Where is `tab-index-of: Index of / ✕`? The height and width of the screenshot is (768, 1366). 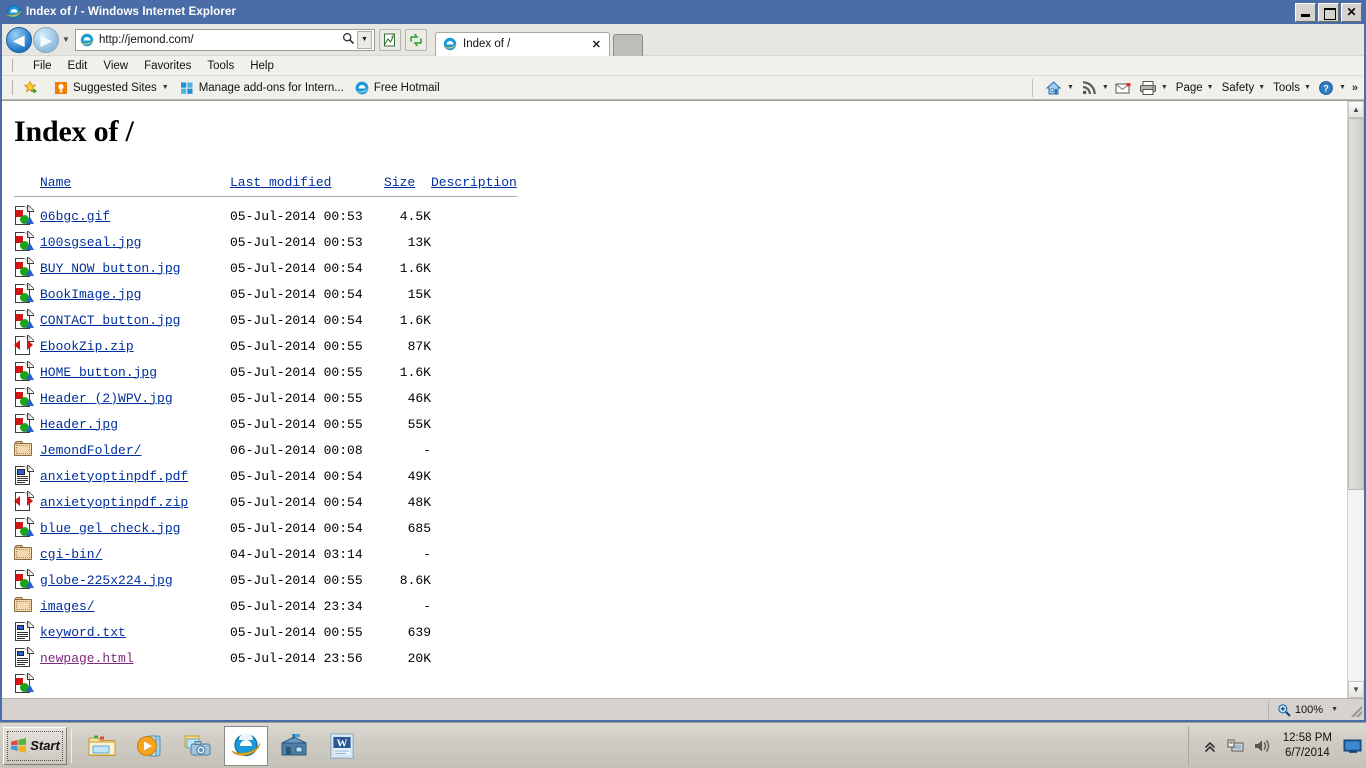 tab-index-of: Index of / ✕ is located at coordinates (522, 43).